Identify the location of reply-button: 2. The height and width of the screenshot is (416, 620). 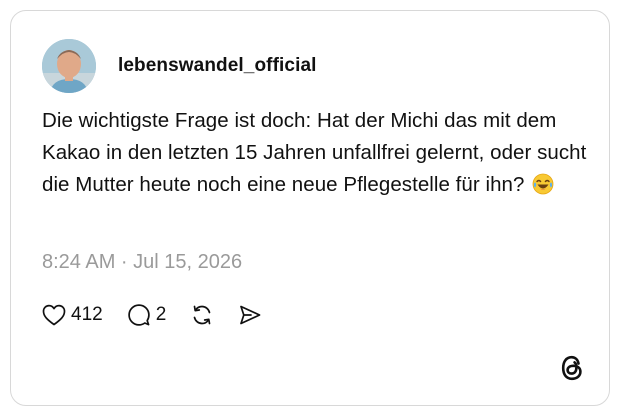
(147, 315).